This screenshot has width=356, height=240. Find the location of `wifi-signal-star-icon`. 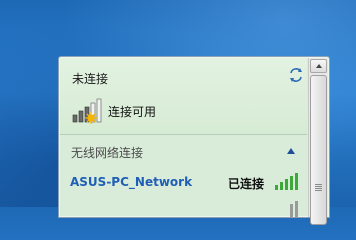

wifi-signal-star-icon is located at coordinates (87, 111).